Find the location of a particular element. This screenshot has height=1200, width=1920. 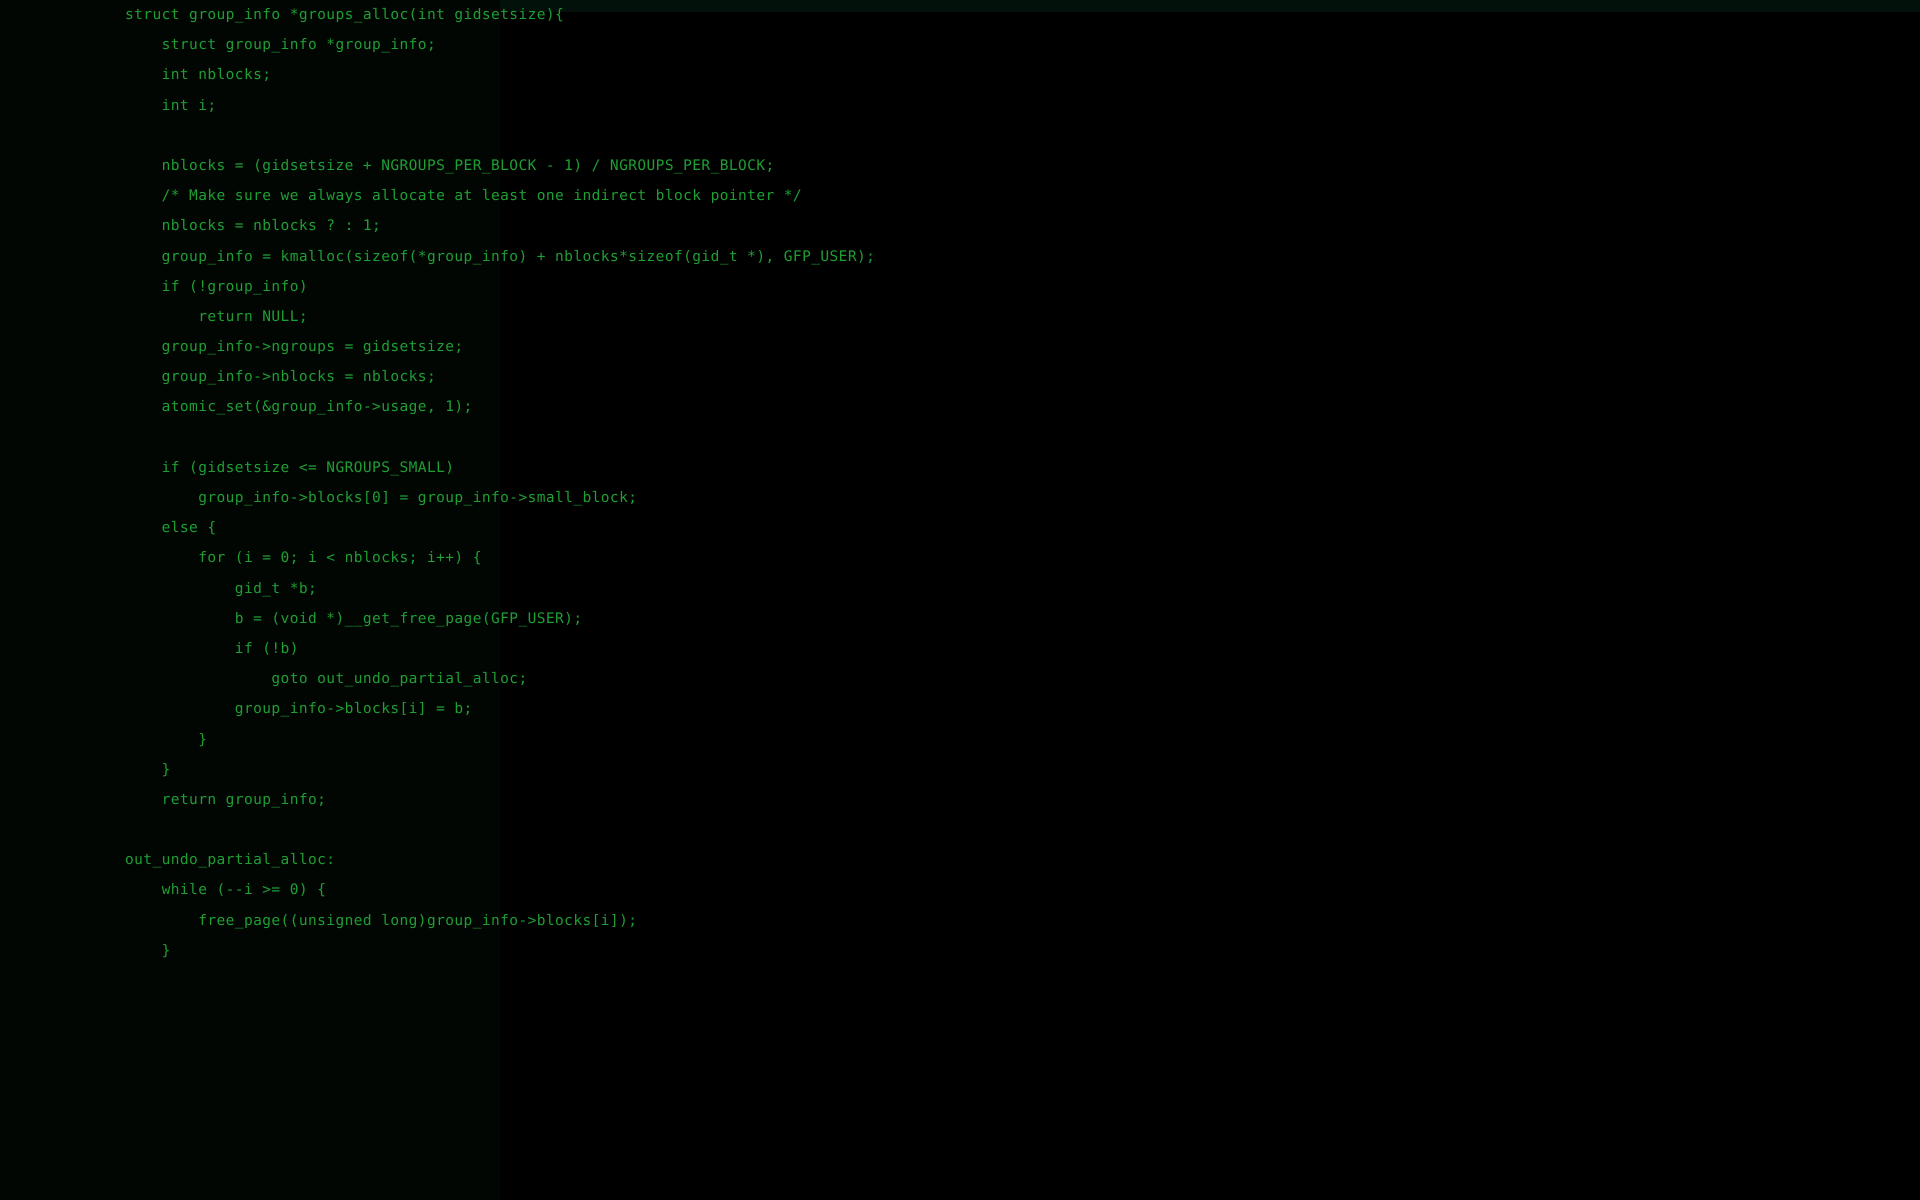

code-line: if (!group_info) is located at coordinates (216, 286).